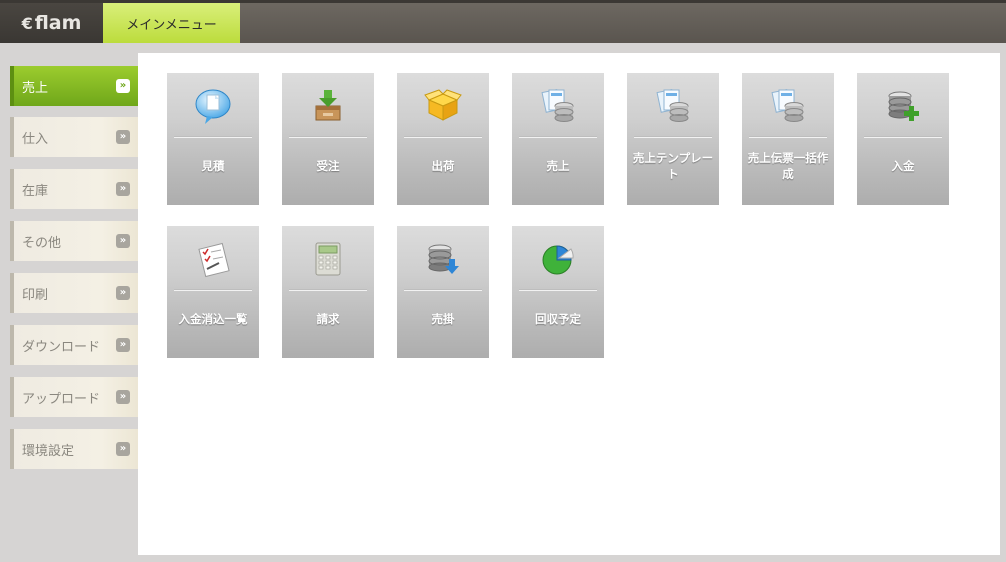 The height and width of the screenshot is (562, 1006). What do you see at coordinates (443, 106) in the screenshot?
I see `open-box-icon` at bounding box center [443, 106].